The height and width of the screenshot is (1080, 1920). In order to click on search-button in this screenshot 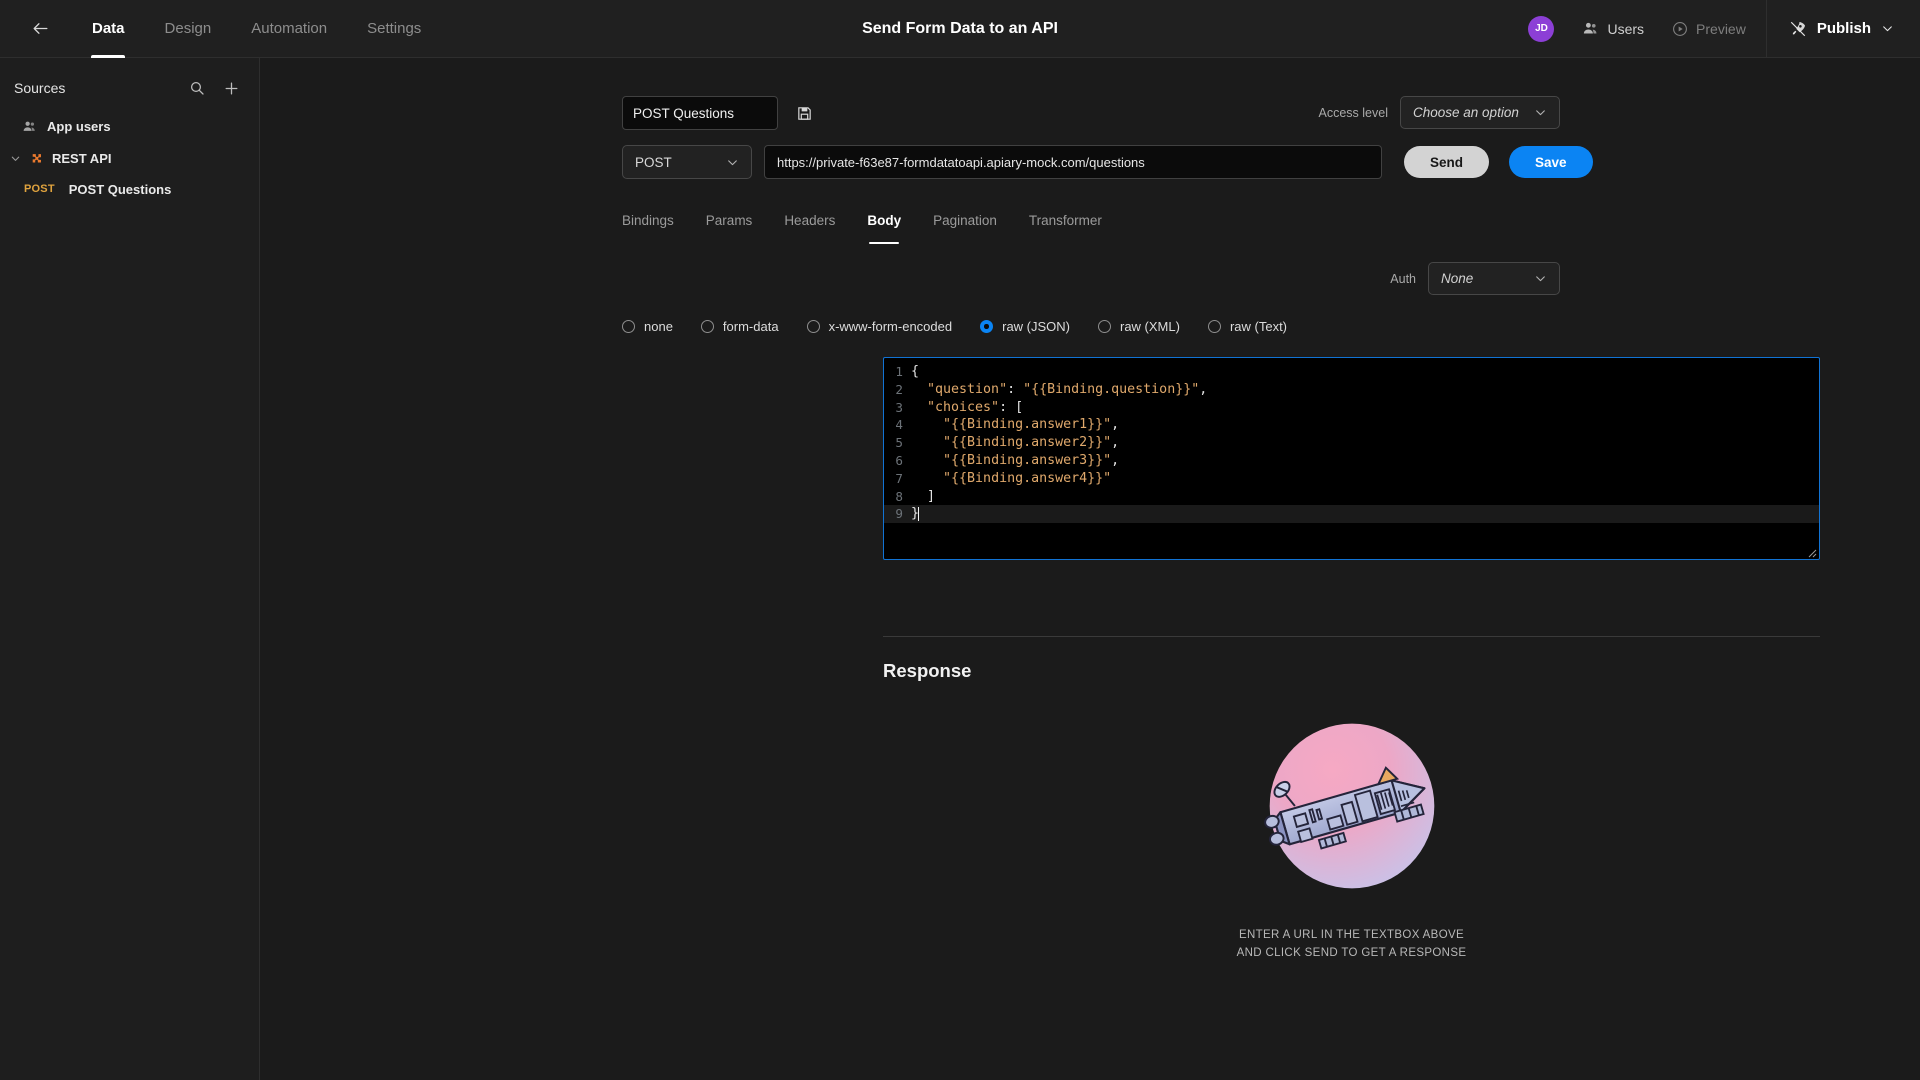, I will do `click(197, 88)`.